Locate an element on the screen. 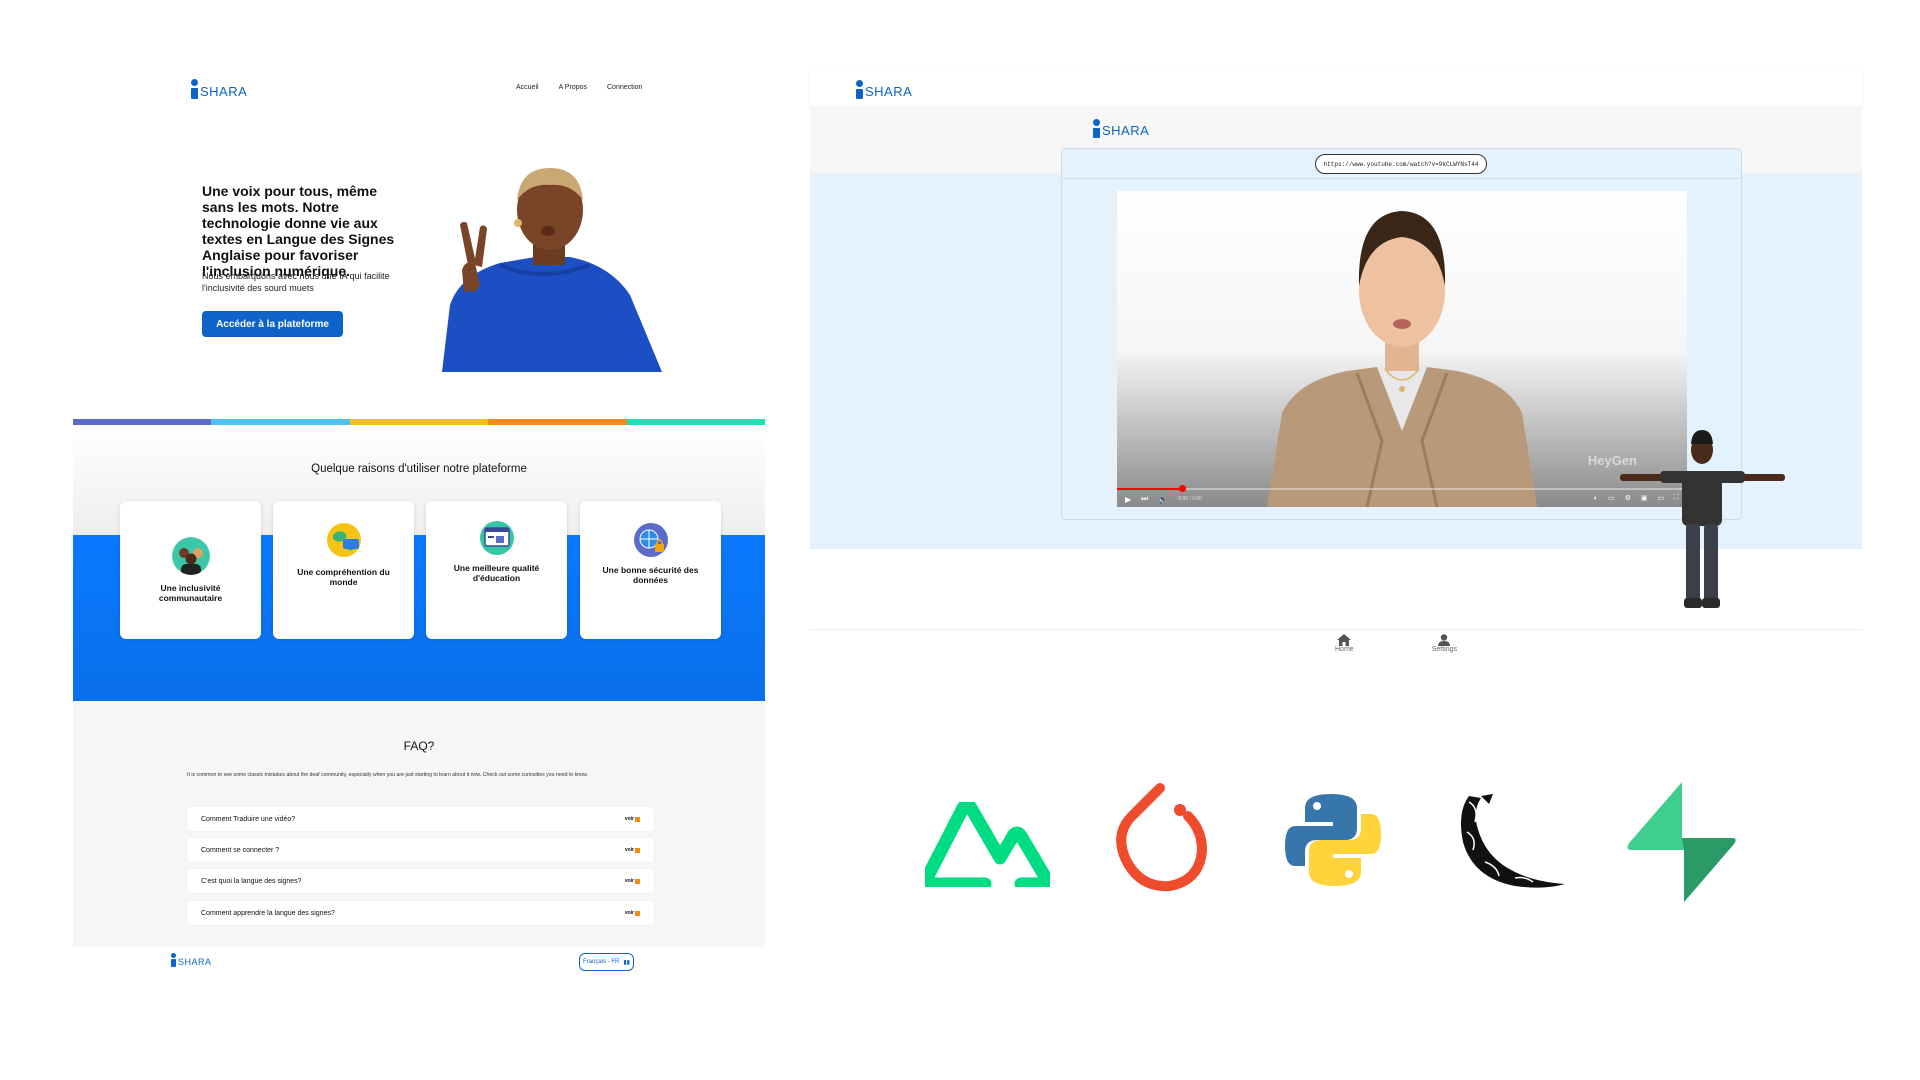 The width and height of the screenshot is (1920, 1080). video-controls-left: ▶ ⏭ 🔈 0:00 / 0:00 is located at coordinates (1163, 499).